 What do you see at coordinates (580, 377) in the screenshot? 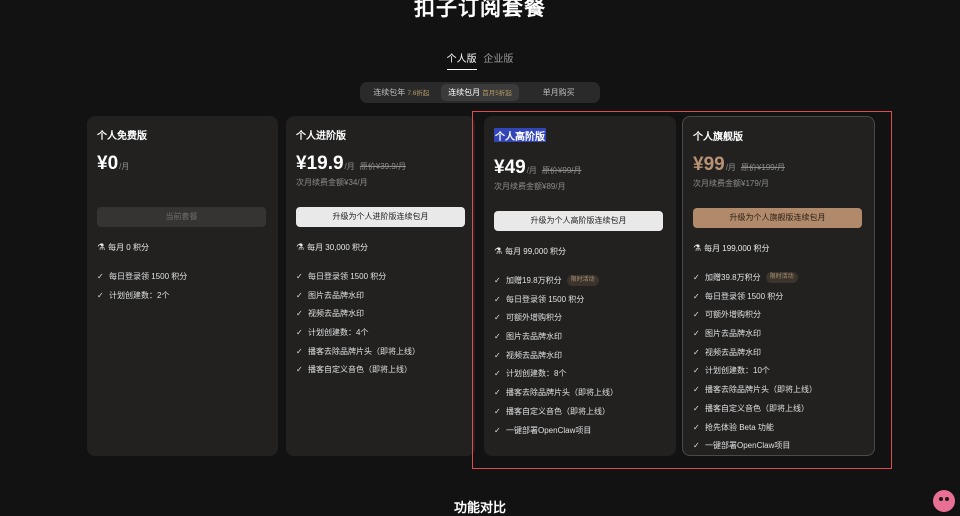
I see `feature-item: ✓ 计划创建数：8个` at bounding box center [580, 377].